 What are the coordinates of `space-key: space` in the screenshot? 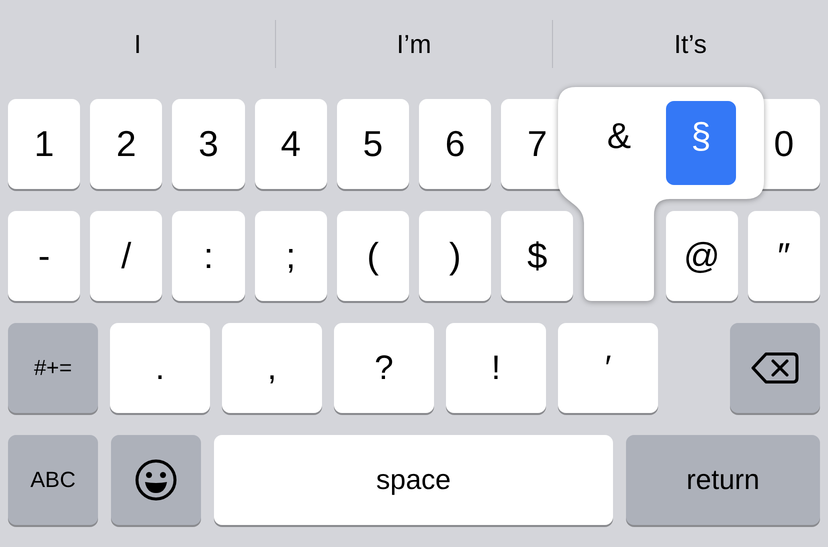 It's located at (413, 480).